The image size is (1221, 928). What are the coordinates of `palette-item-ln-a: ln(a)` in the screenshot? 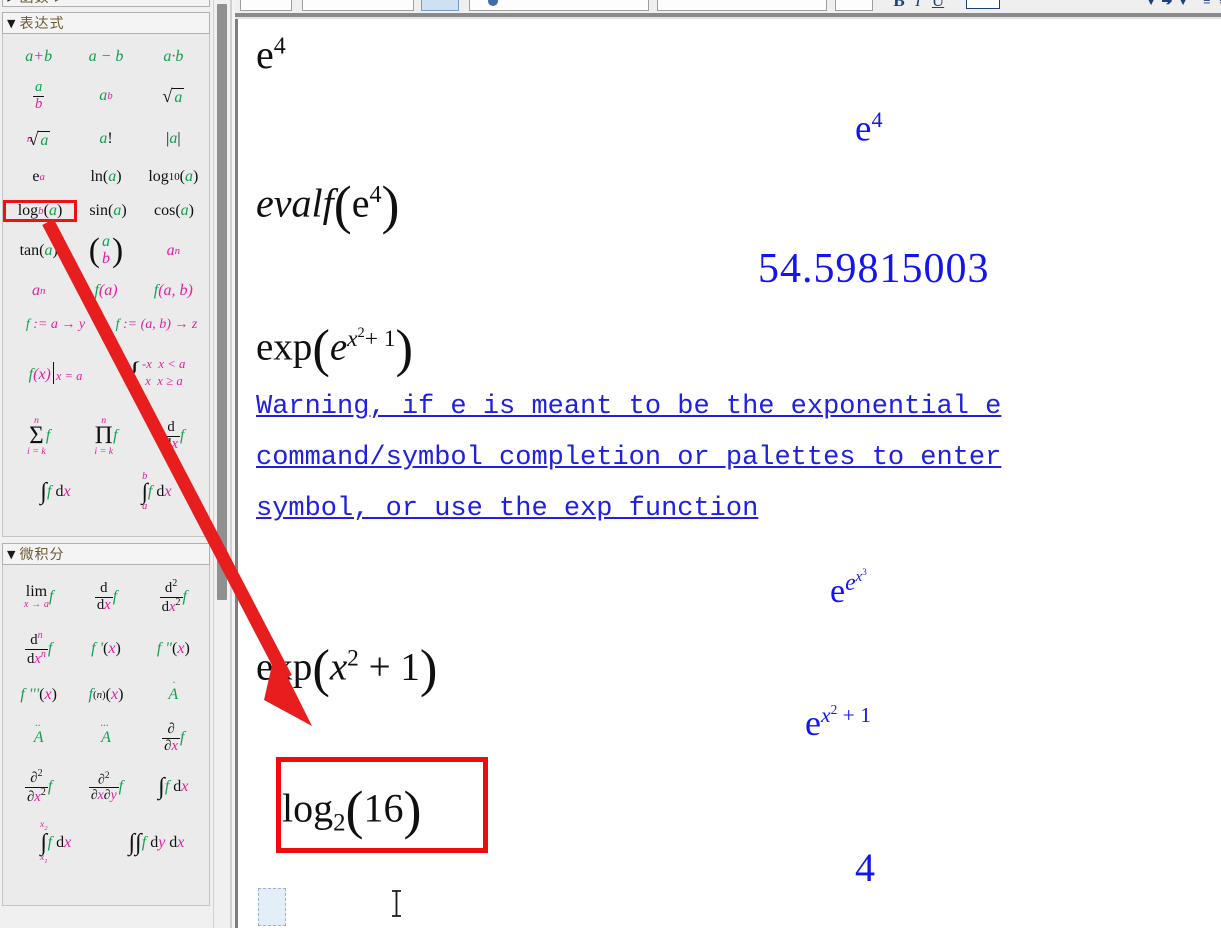 It's located at (105, 177).